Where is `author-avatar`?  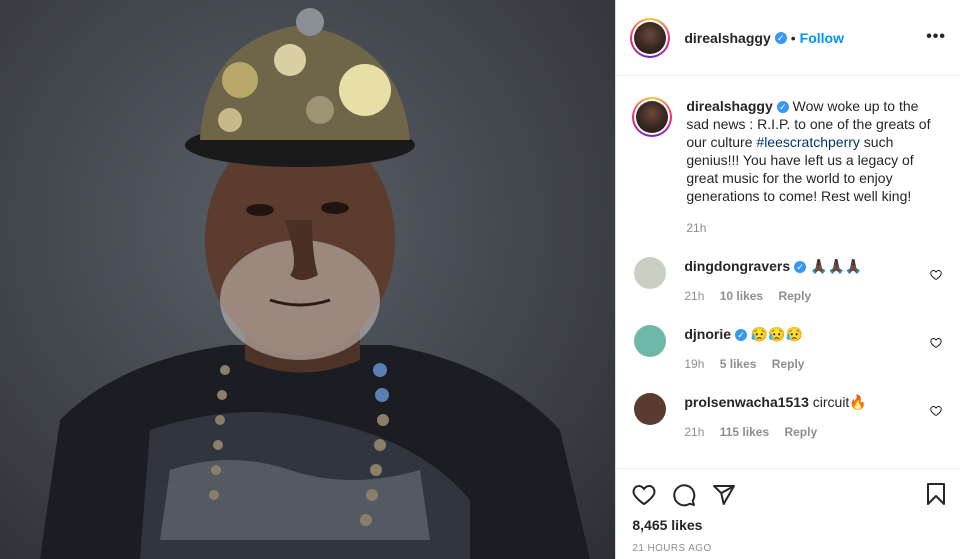 author-avatar is located at coordinates (650, 37).